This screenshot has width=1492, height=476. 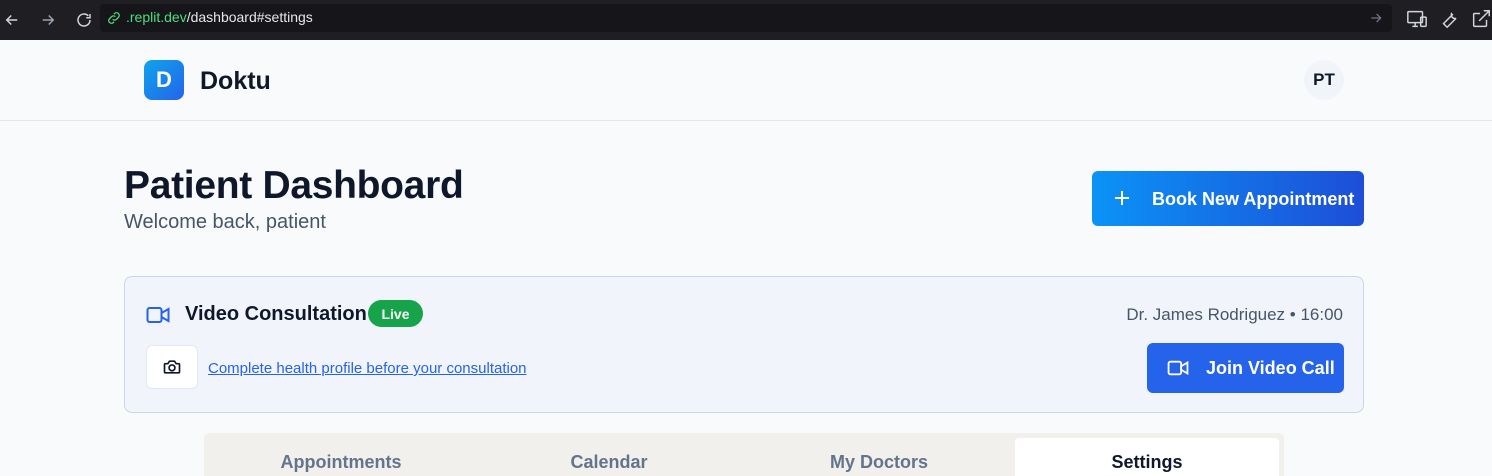 What do you see at coordinates (84, 20) in the screenshot?
I see `reload-icon` at bounding box center [84, 20].